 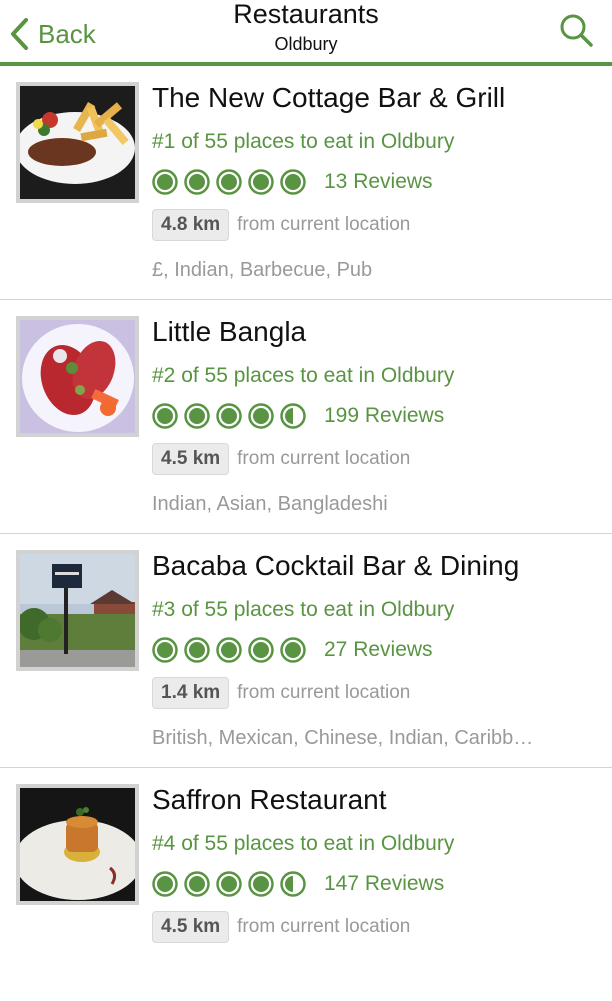 What do you see at coordinates (378, 650) in the screenshot?
I see `reviews-count: 27 Reviews` at bounding box center [378, 650].